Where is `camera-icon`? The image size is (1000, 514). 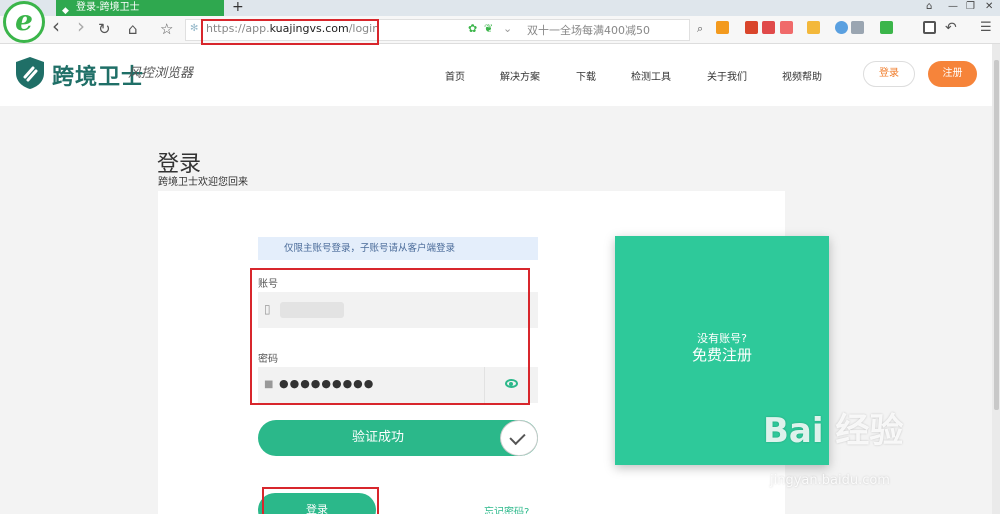
camera-icon is located at coordinates (768, 27).